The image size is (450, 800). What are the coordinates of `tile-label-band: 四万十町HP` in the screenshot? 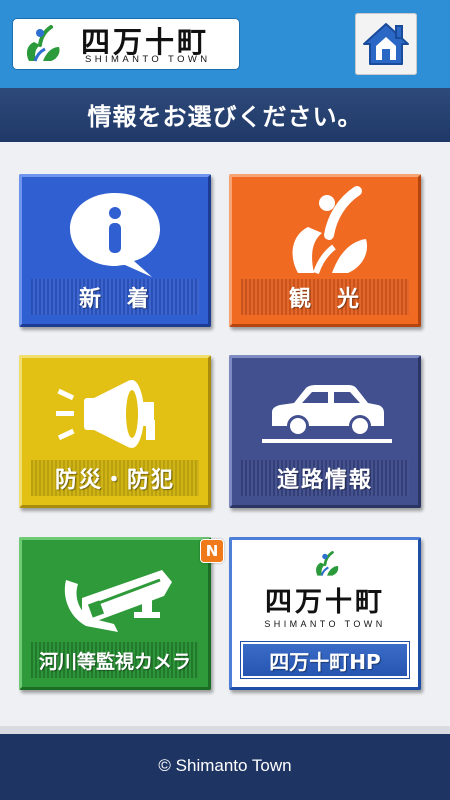 It's located at (325, 660).